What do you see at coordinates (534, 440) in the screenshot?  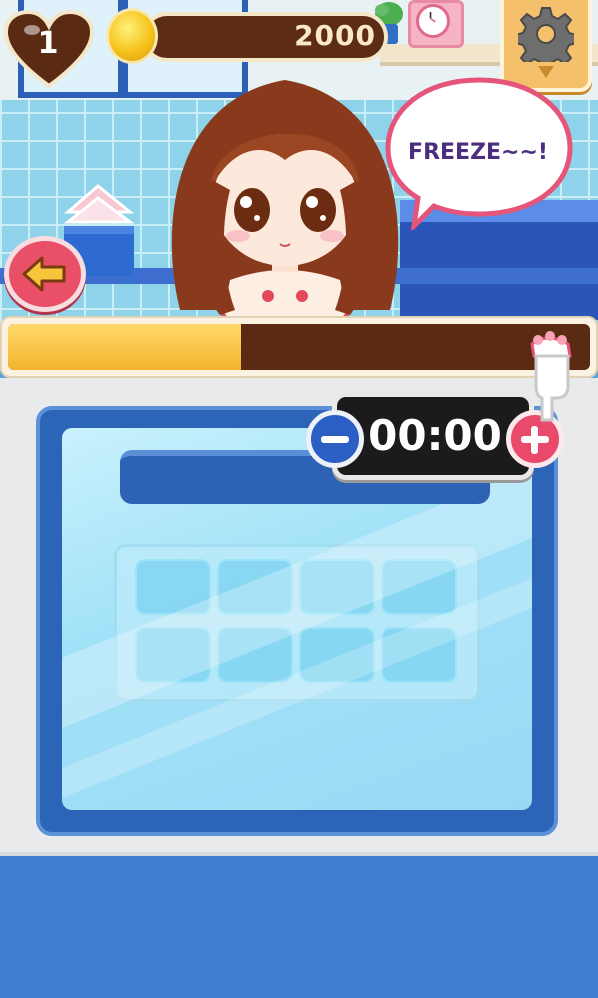 I see `plus-icon-vertical` at bounding box center [534, 440].